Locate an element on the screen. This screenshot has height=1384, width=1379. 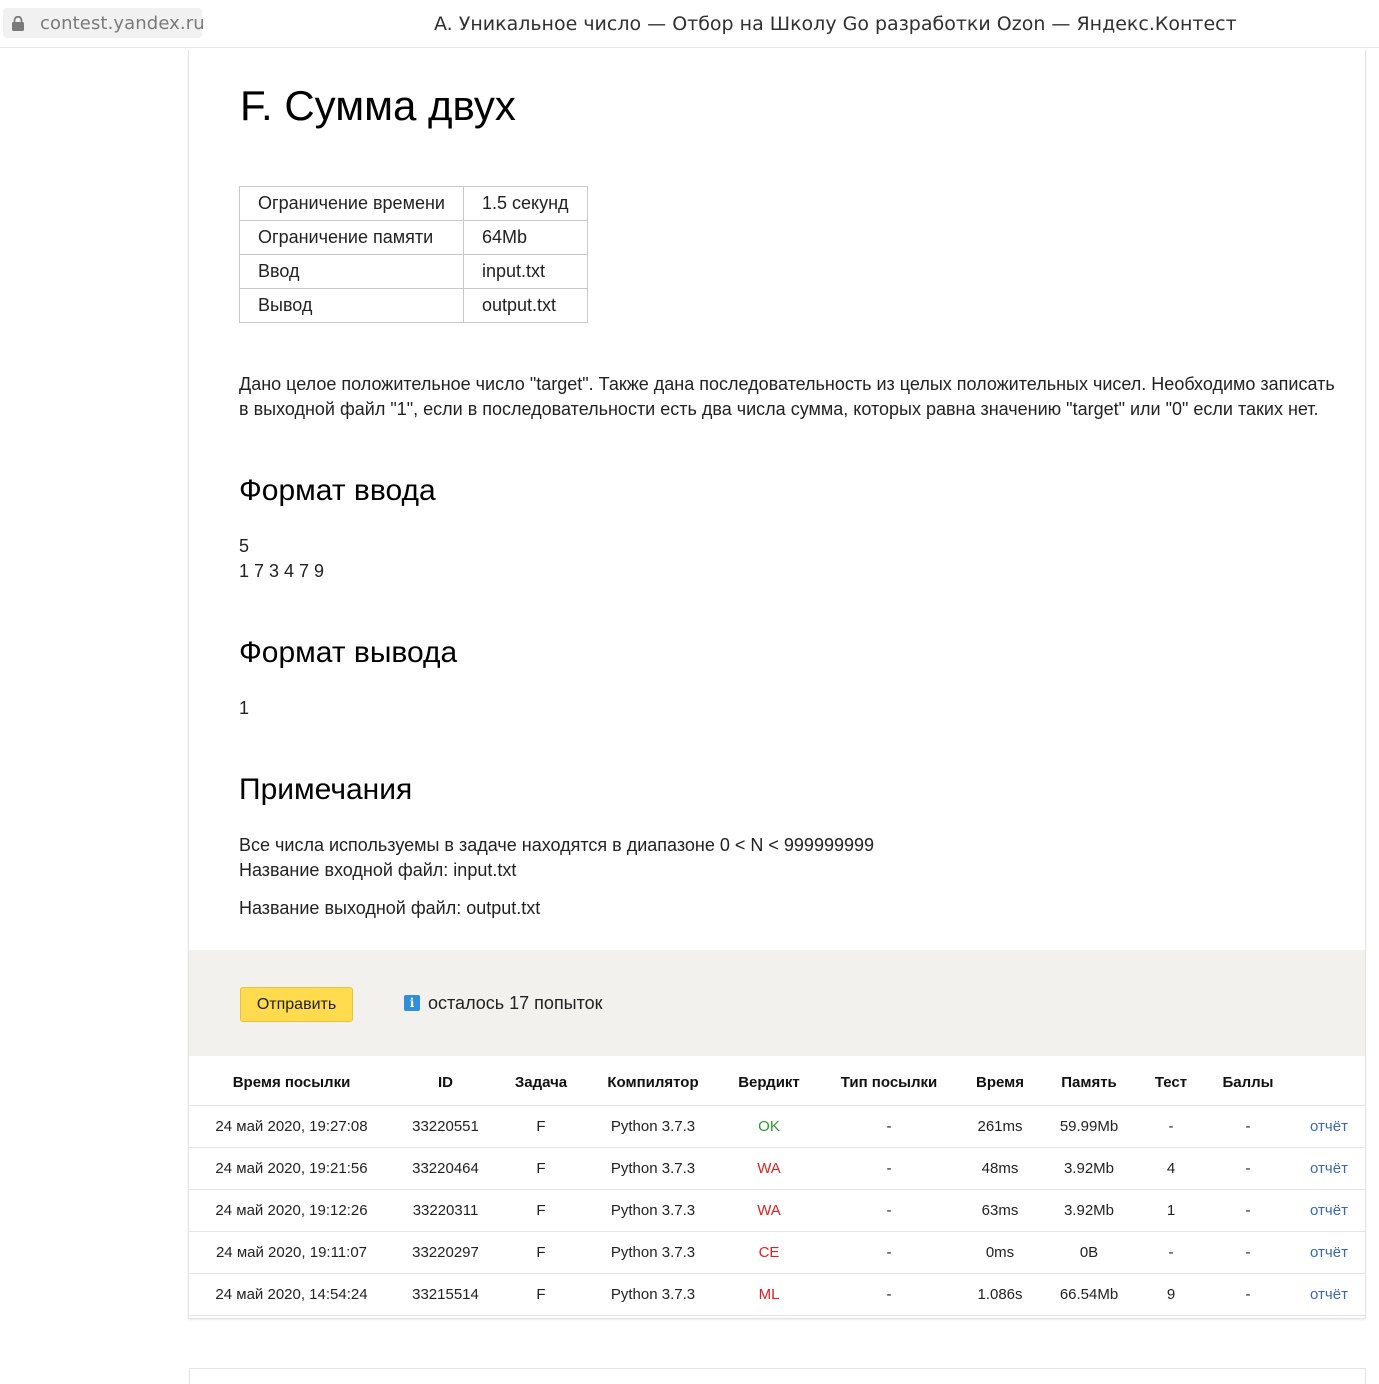
limit-row: Ограничение памяти 64Mb is located at coordinates (413, 237).